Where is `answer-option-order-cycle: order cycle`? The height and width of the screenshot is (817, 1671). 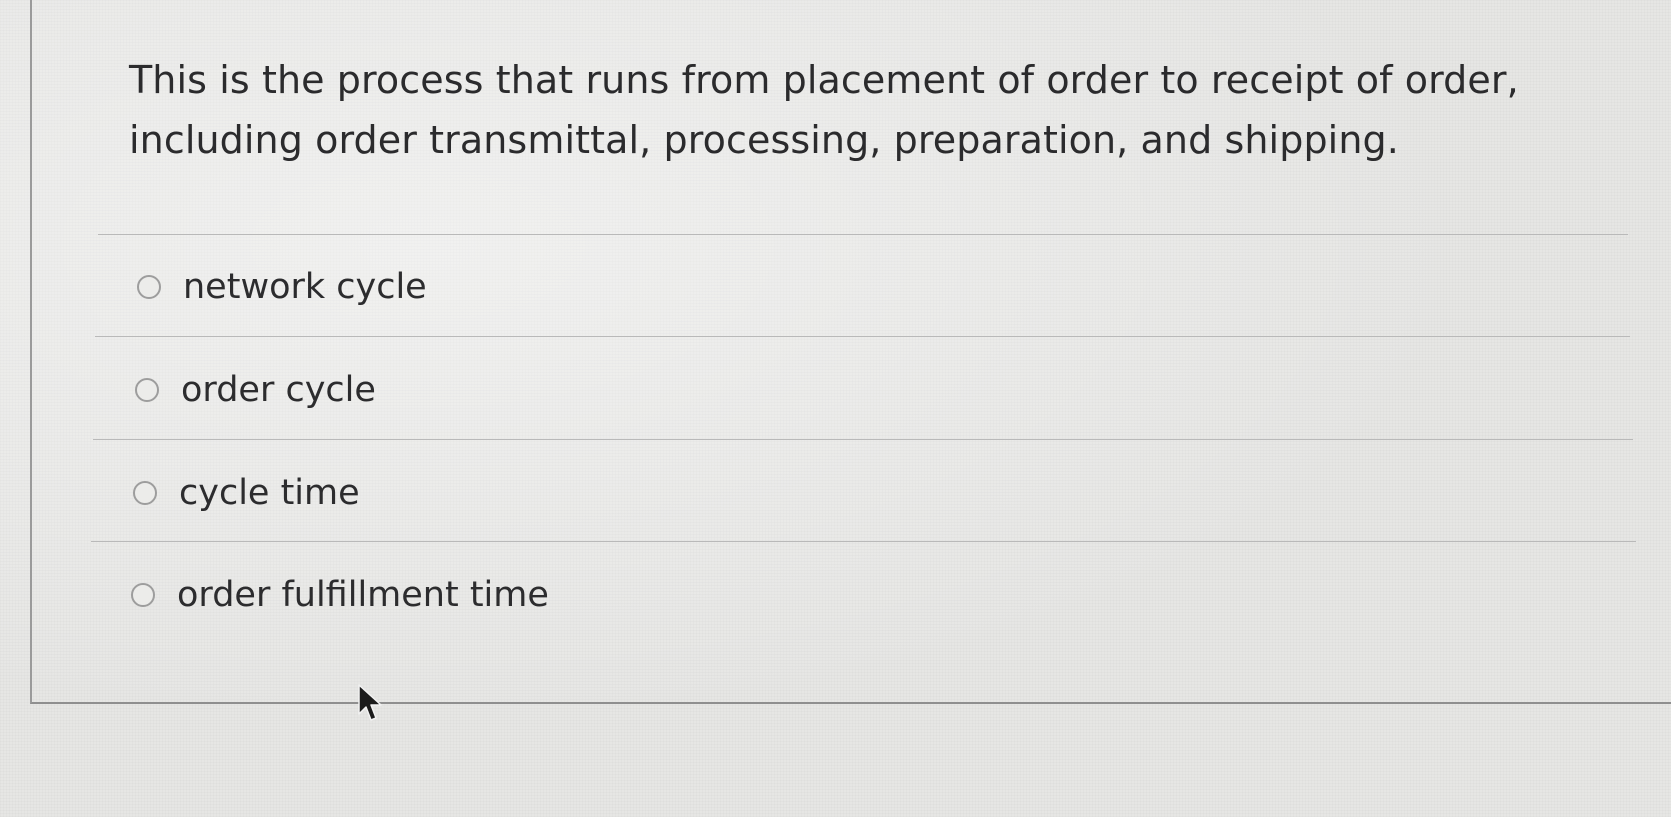
answer-option-order-cycle: order cycle is located at coordinates (485, 390).